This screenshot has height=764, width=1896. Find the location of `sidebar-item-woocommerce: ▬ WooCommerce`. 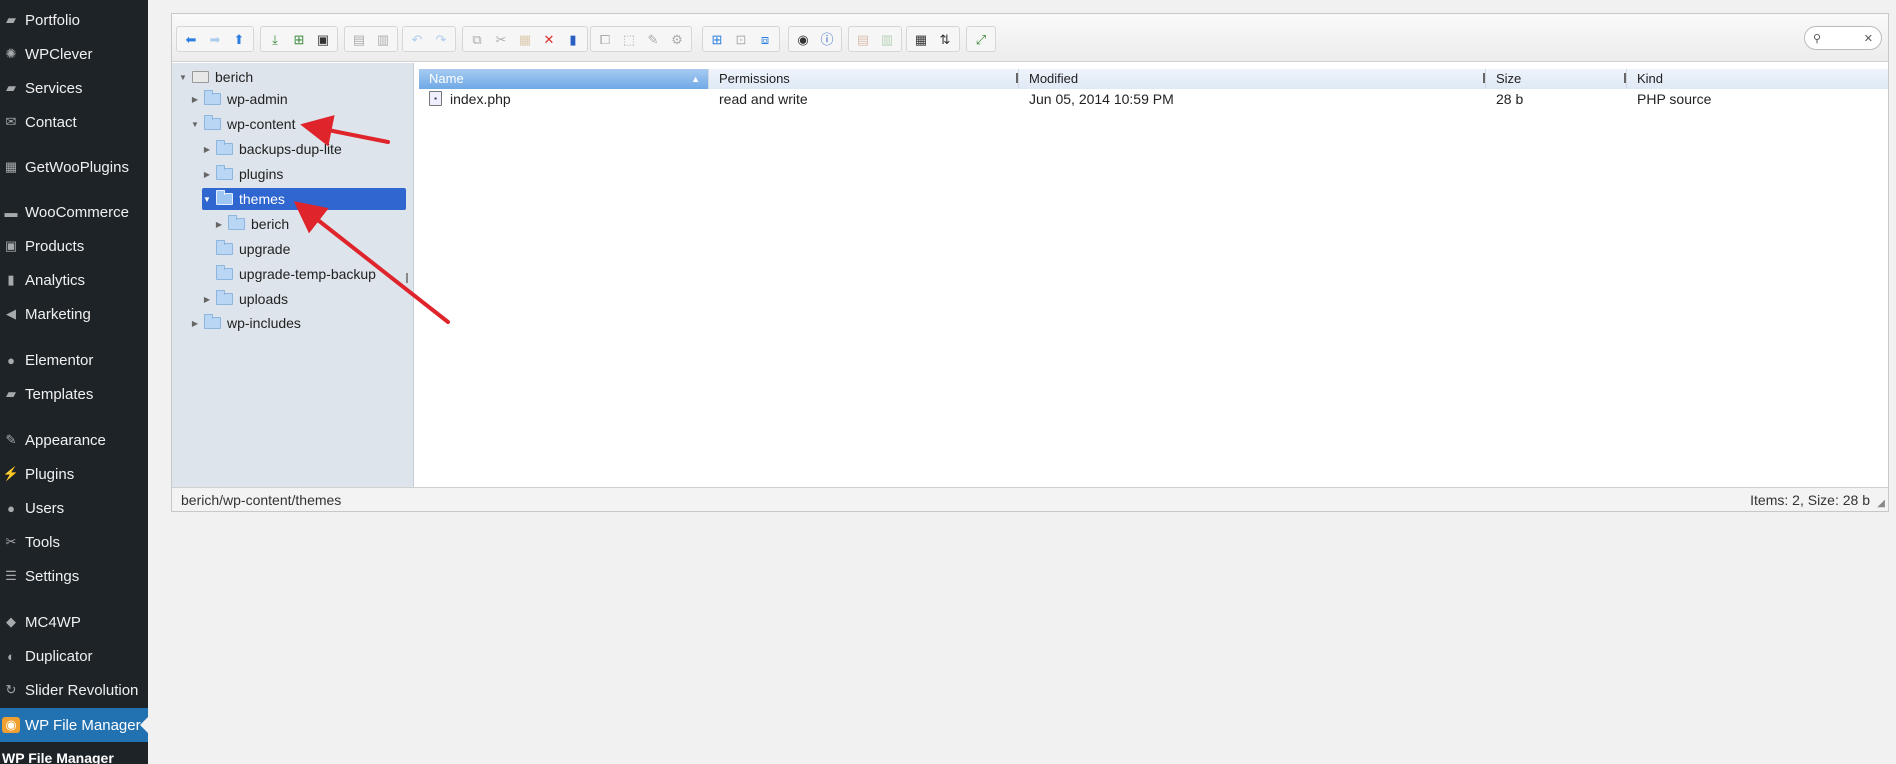

sidebar-item-woocommerce: ▬ WooCommerce is located at coordinates (74, 212).